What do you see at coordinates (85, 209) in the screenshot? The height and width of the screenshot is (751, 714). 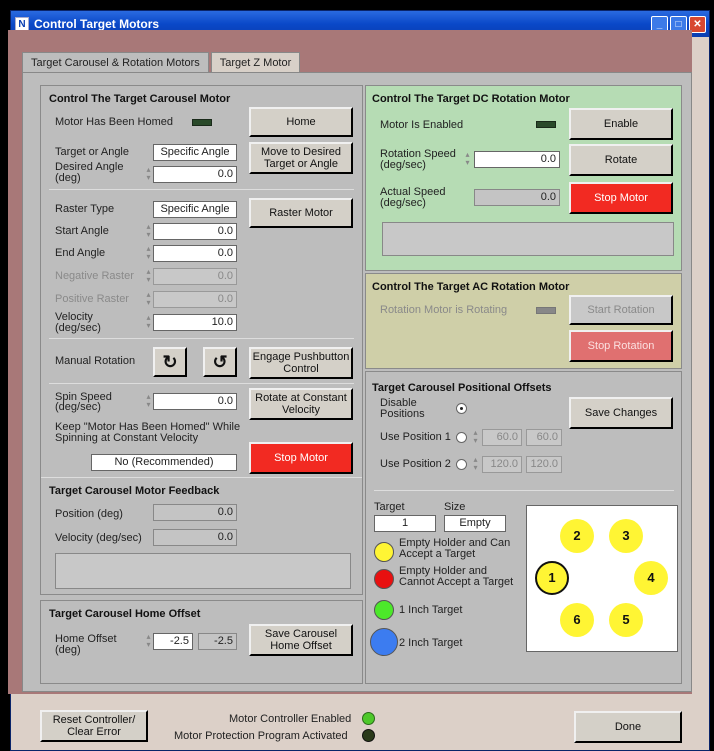 I see `raster-type-label: Raster Type` at bounding box center [85, 209].